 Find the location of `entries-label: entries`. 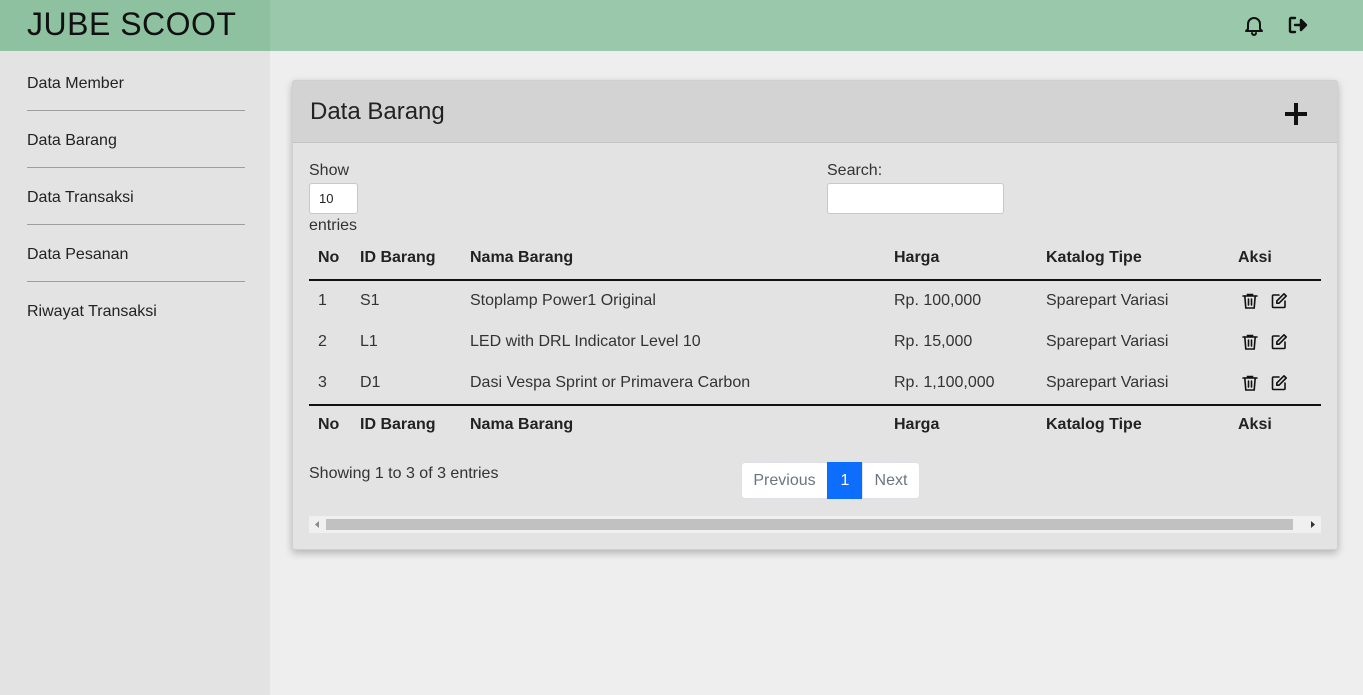

entries-label: entries is located at coordinates (333, 225).